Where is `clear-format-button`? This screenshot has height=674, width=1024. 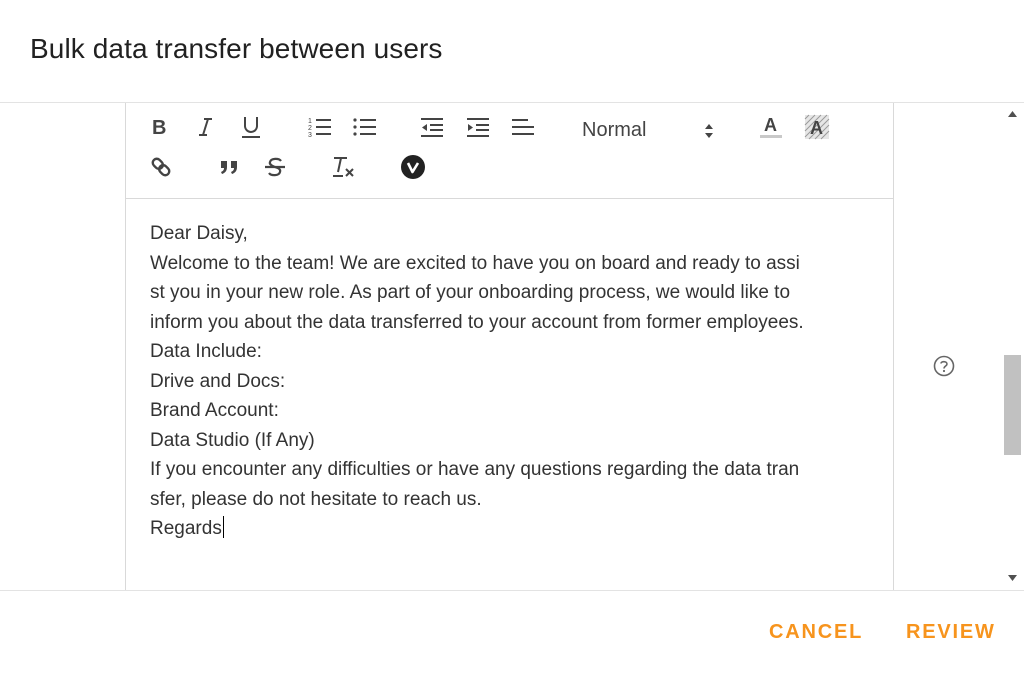
clear-format-button is located at coordinates (344, 167).